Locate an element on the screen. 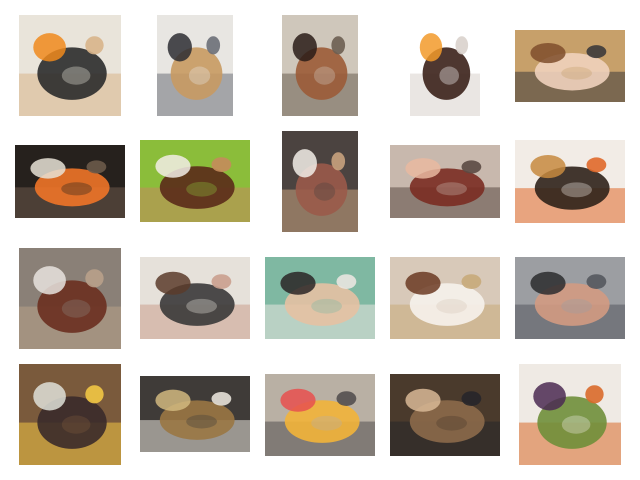  cake-slice-plates-image is located at coordinates (320, 181).